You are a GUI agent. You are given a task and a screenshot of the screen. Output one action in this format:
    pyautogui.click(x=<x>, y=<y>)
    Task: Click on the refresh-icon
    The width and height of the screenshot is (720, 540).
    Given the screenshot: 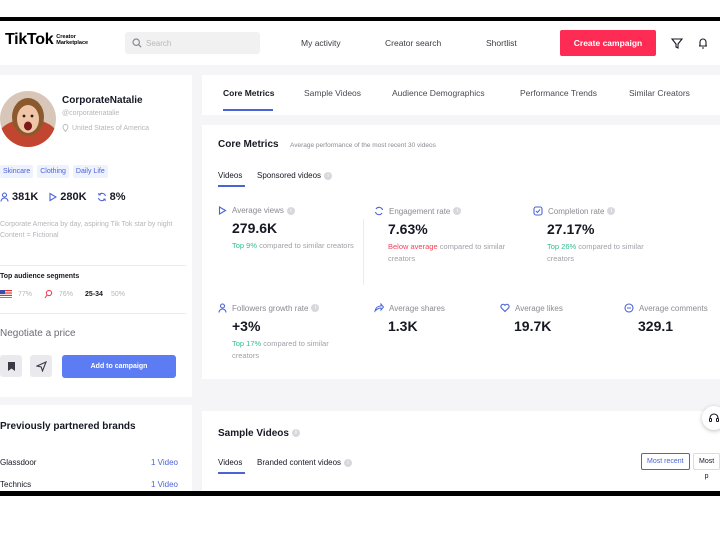 What is the action you would take?
    pyautogui.click(x=379, y=211)
    